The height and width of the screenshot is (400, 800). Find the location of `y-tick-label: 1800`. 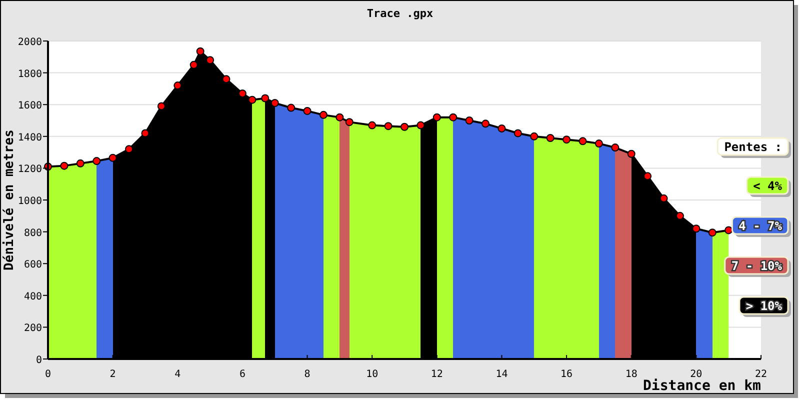

y-tick-label: 1800 is located at coordinates (30, 74).